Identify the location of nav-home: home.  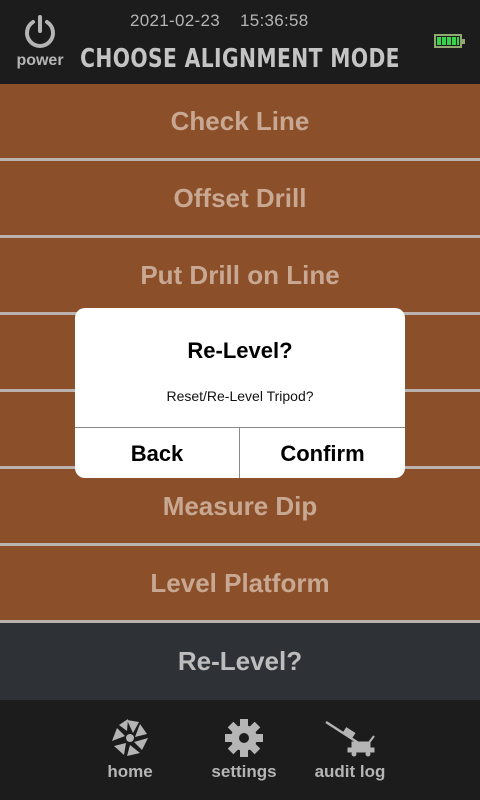
(130, 753).